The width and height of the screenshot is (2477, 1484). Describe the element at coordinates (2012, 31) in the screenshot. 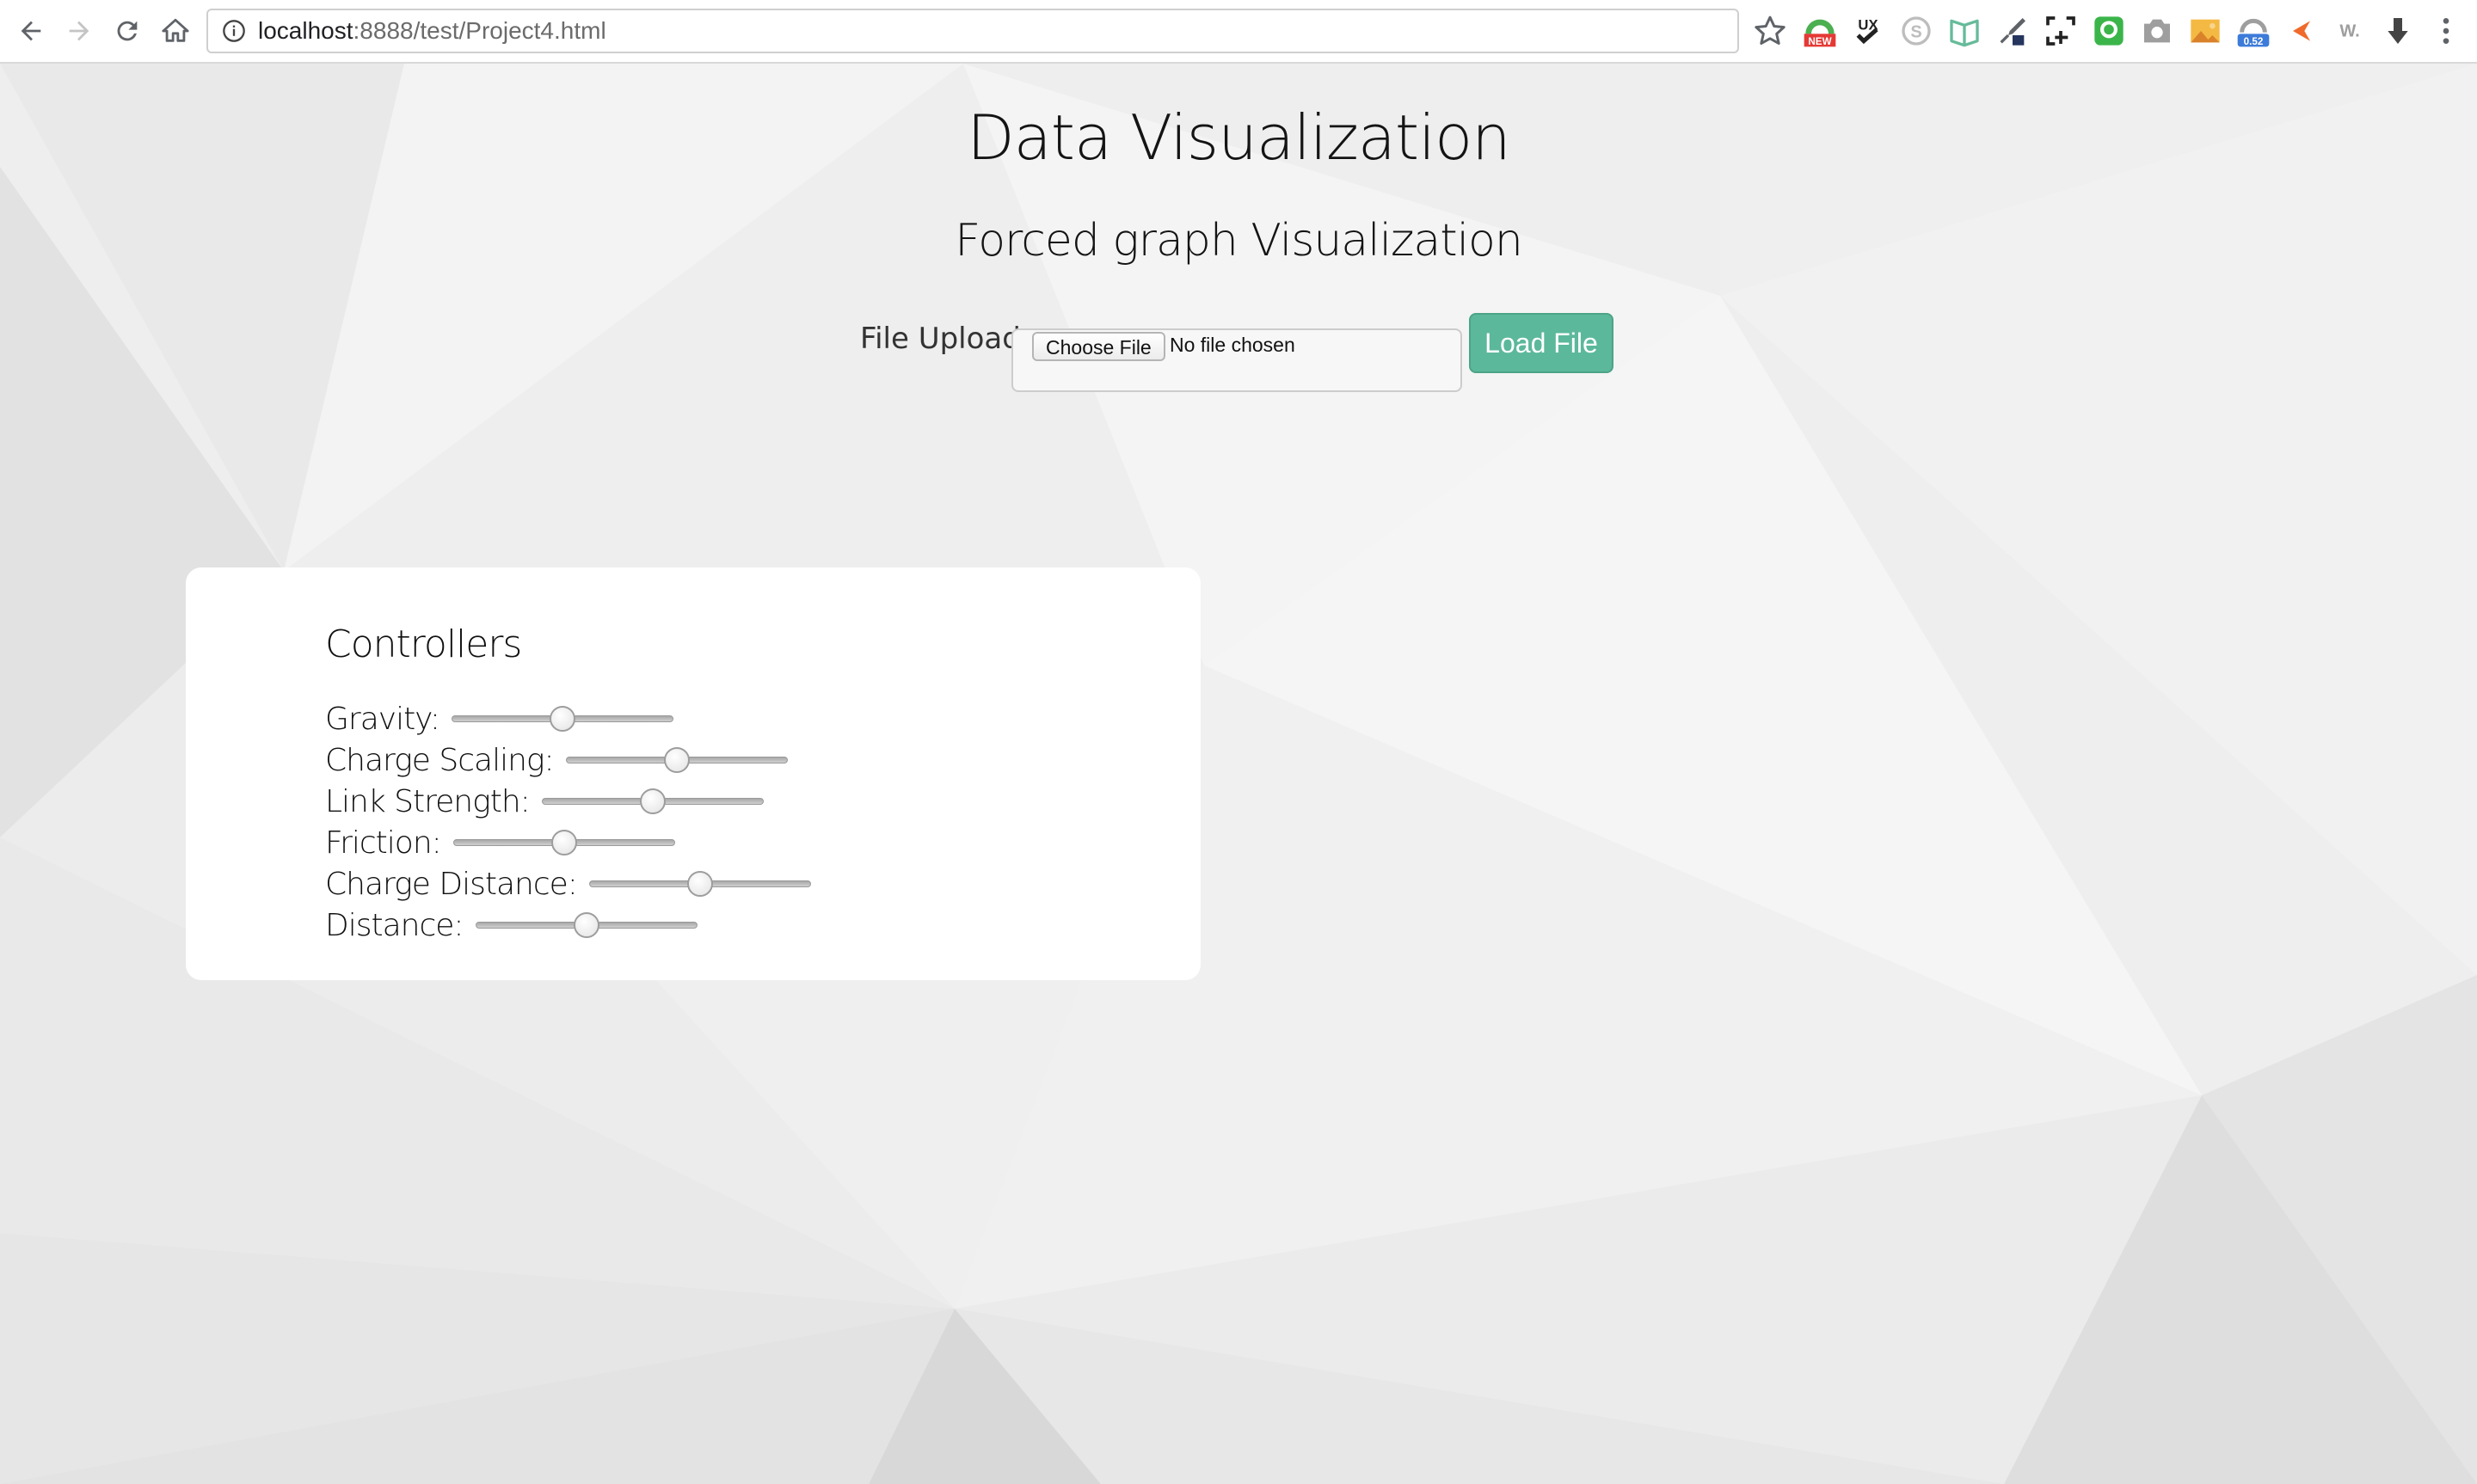

I see `eyedropper-icon` at that location.